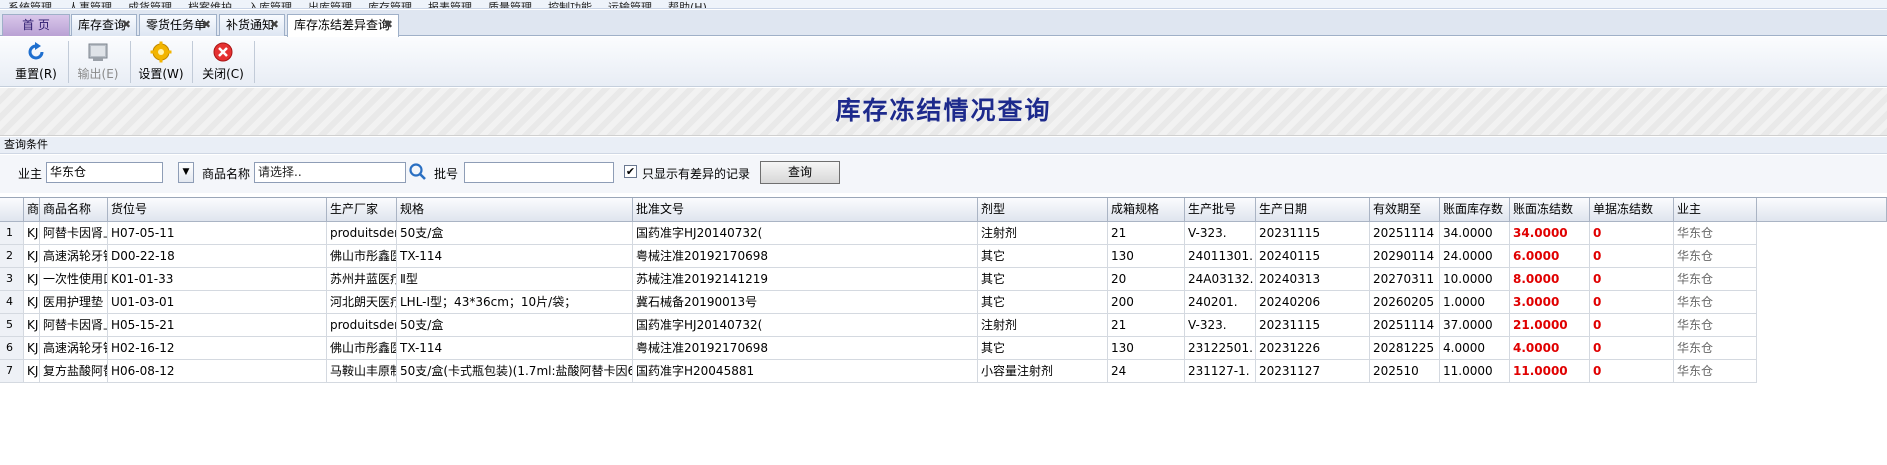 This screenshot has width=1887, height=465. Describe the element at coordinates (1146, 302) in the screenshot. I see `table-cell-case-spec: 200` at that location.